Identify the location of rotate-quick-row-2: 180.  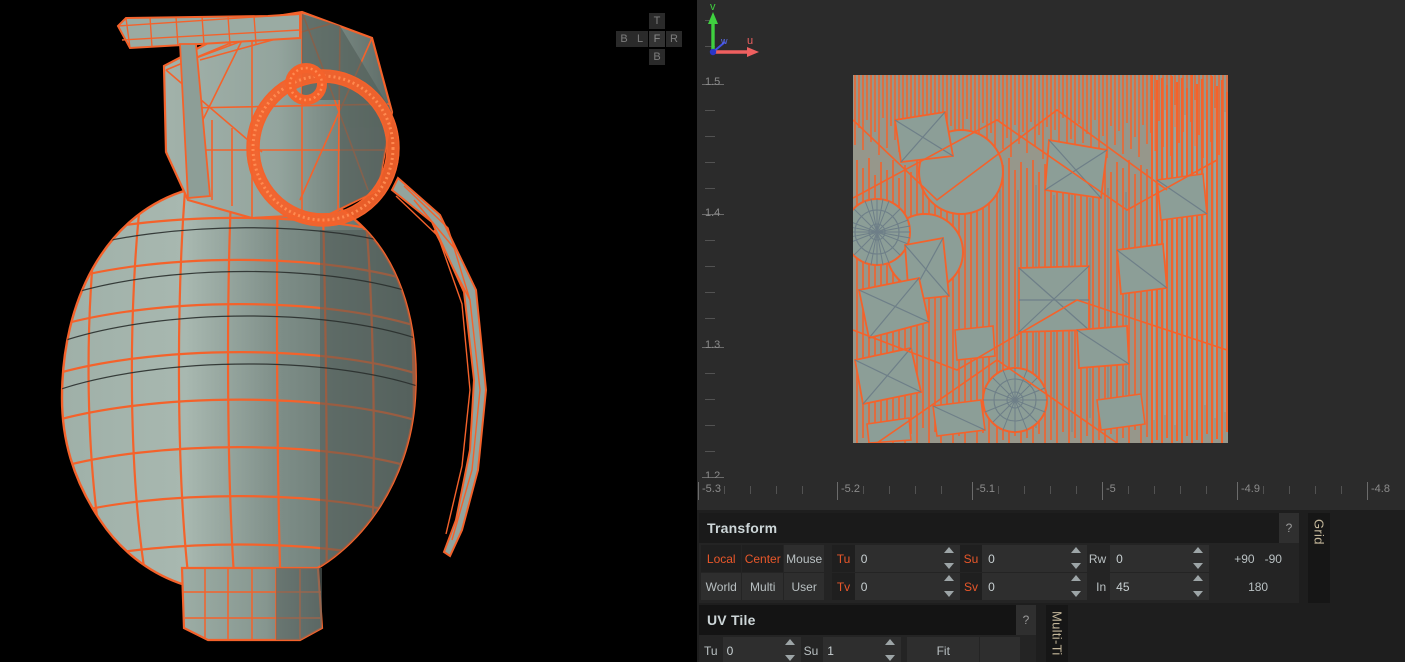
(1258, 586).